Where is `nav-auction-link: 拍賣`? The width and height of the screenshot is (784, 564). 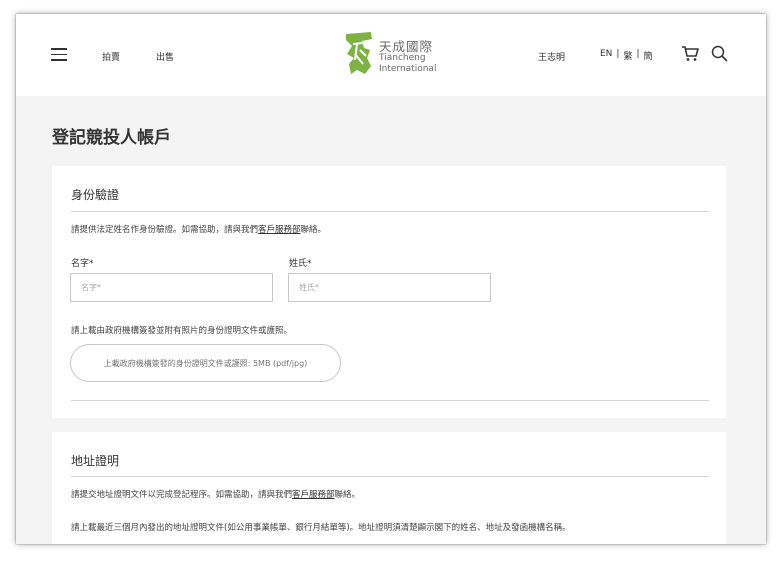 nav-auction-link: 拍賣 is located at coordinates (111, 56).